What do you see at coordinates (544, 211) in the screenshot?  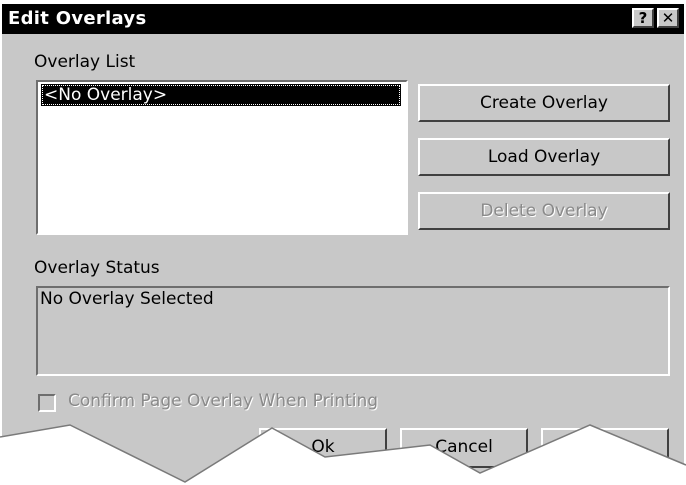 I see `delete-overlay-button: Delete Overlay` at bounding box center [544, 211].